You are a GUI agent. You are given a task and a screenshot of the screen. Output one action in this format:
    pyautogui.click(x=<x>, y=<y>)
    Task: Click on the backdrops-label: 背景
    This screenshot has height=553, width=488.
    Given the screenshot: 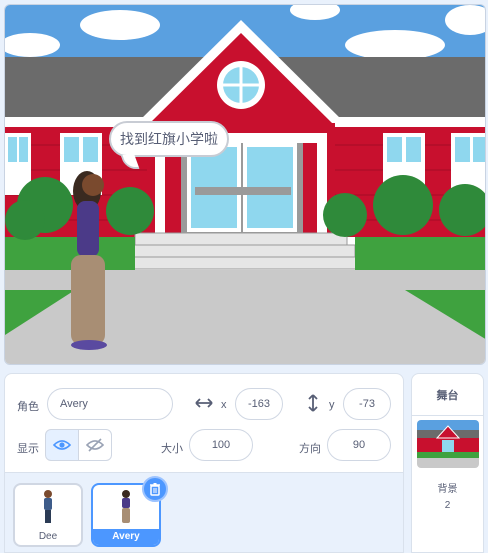 What is the action you would take?
    pyautogui.click(x=447, y=489)
    